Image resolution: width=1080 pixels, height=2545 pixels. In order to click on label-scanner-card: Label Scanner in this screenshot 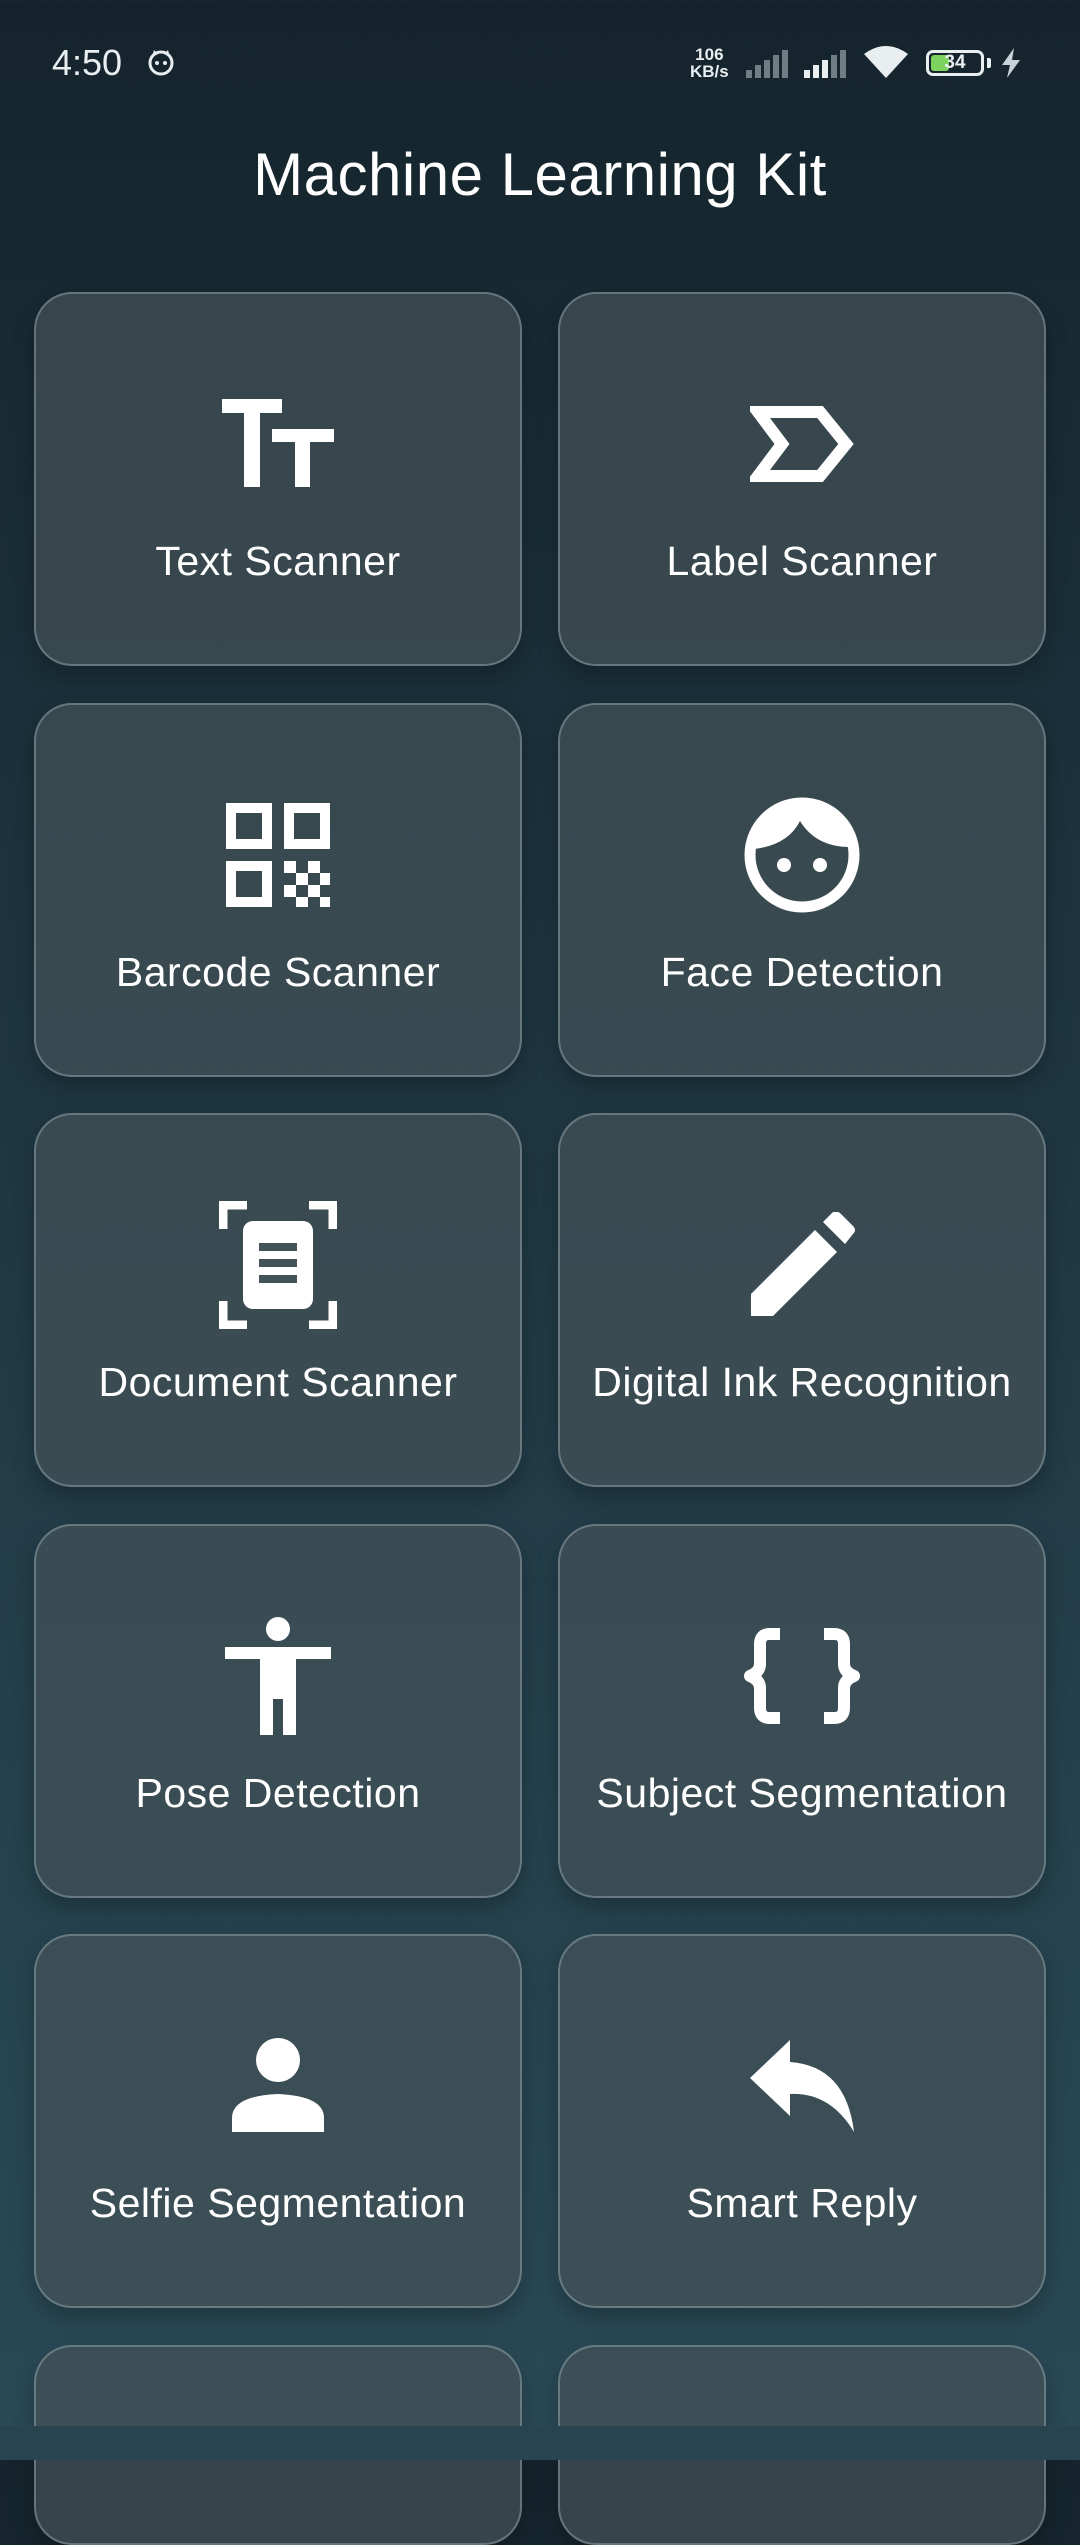, I will do `click(802, 479)`.